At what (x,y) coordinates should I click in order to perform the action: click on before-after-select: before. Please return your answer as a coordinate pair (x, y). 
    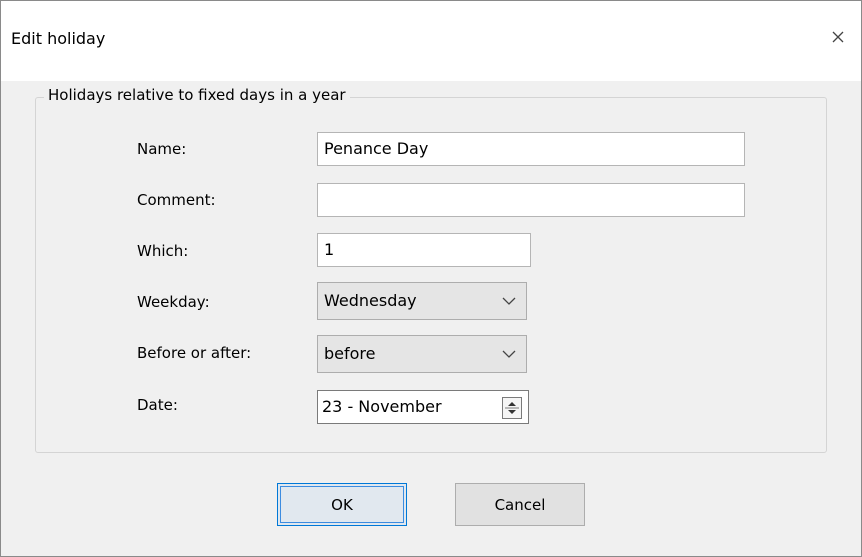
    Looking at the image, I should click on (422, 354).